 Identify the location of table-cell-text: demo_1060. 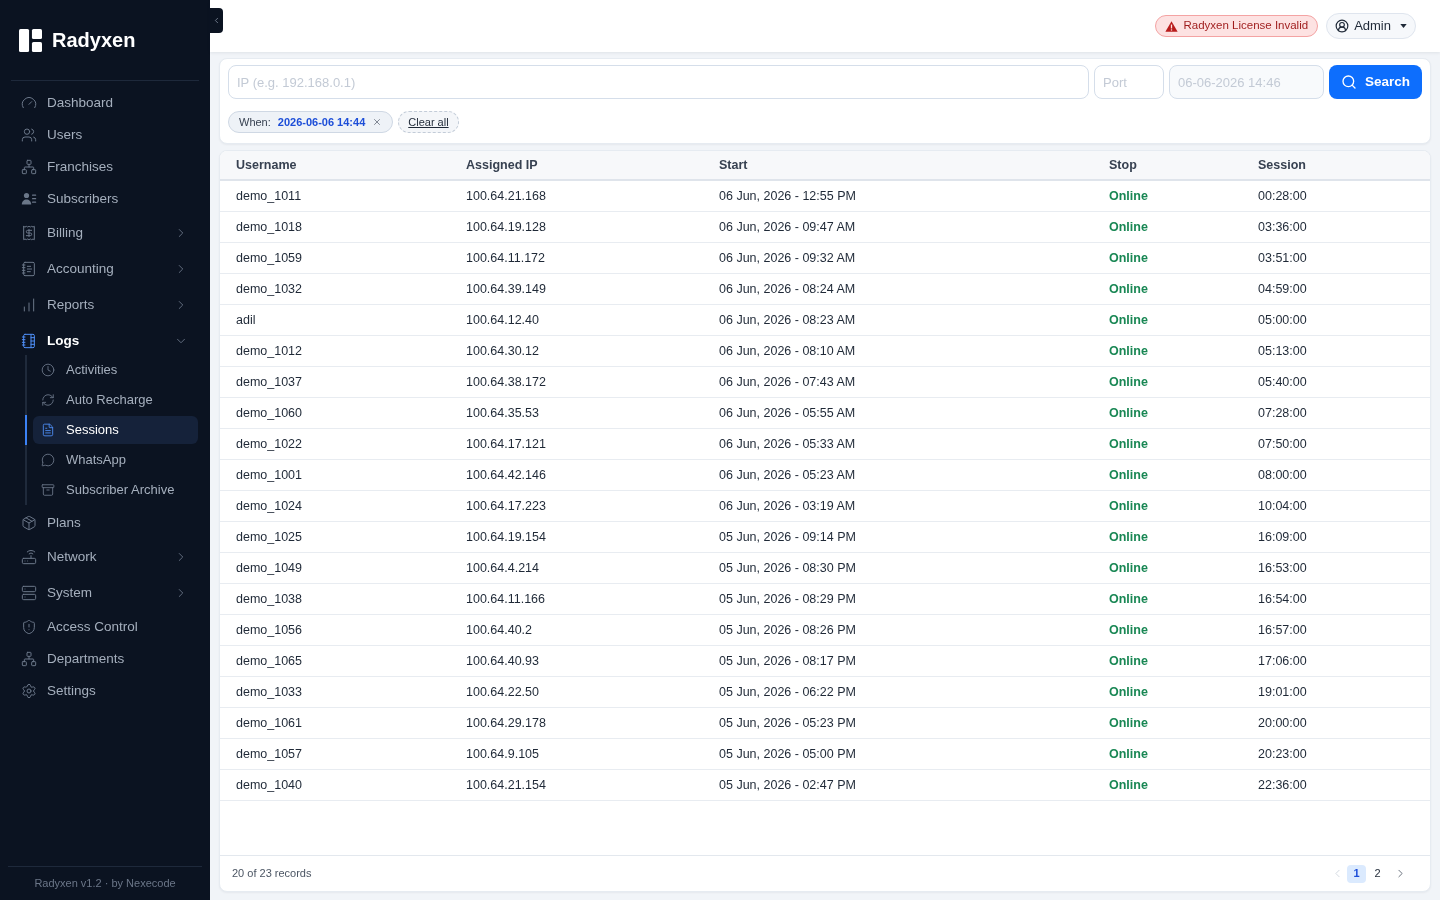
(270, 413).